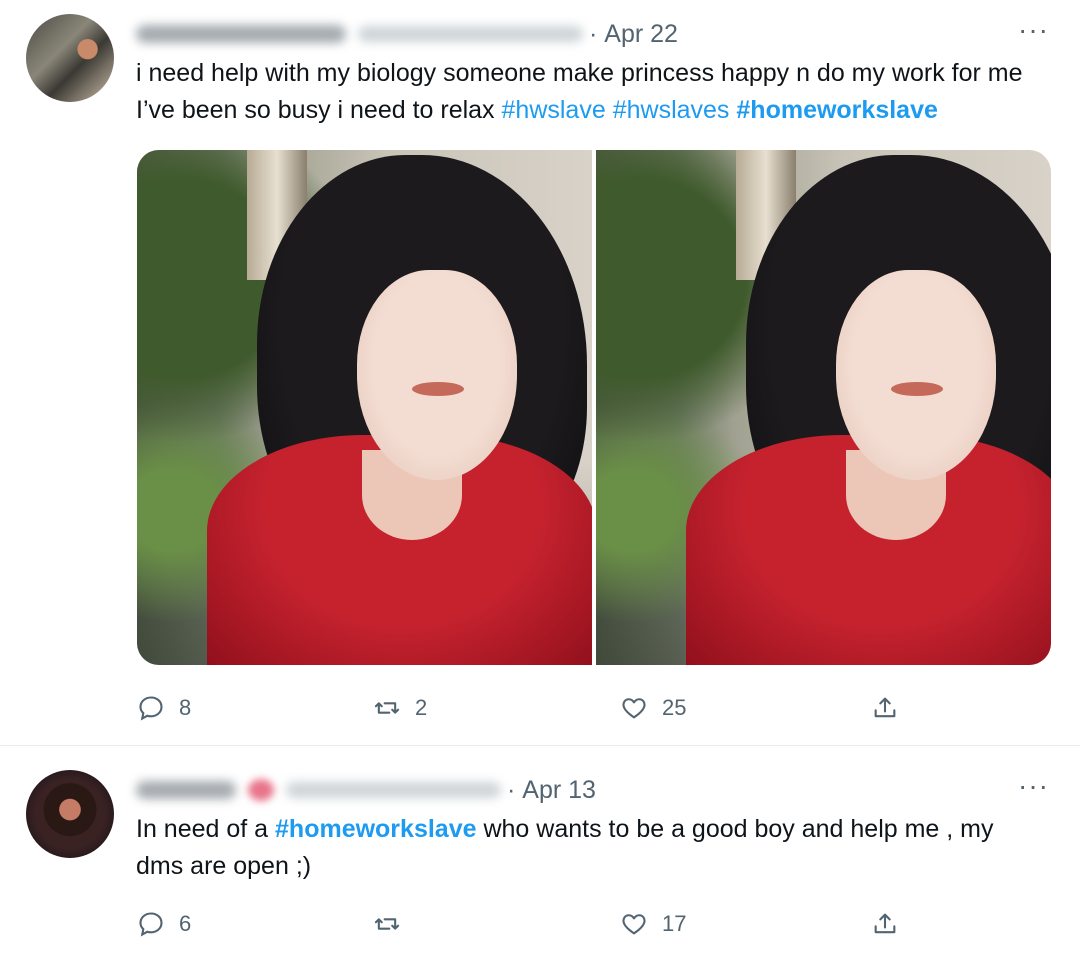  Describe the element at coordinates (185, 923) in the screenshot. I see `reply-count: 6` at that location.